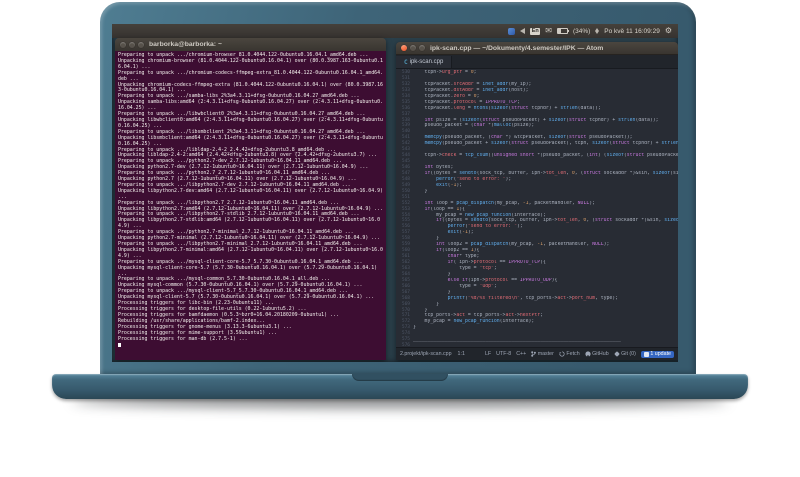 This screenshot has height=477, width=800. I want to click on keyboard-layout-indicator: En, so click(535, 31).